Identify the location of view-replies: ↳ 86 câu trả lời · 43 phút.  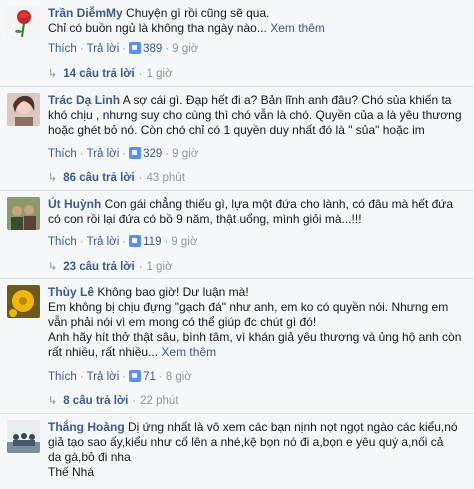
(116, 178).